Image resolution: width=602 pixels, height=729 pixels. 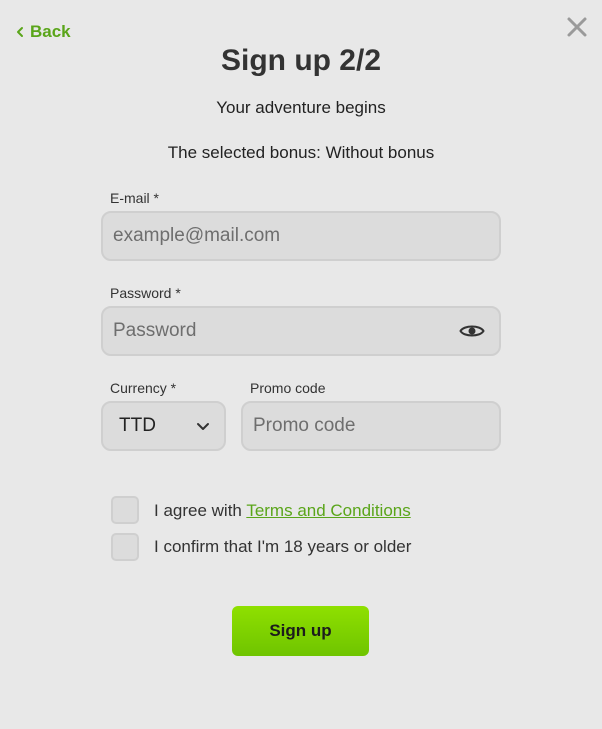 What do you see at coordinates (135, 198) in the screenshot?
I see `email-label: E-mail *` at bounding box center [135, 198].